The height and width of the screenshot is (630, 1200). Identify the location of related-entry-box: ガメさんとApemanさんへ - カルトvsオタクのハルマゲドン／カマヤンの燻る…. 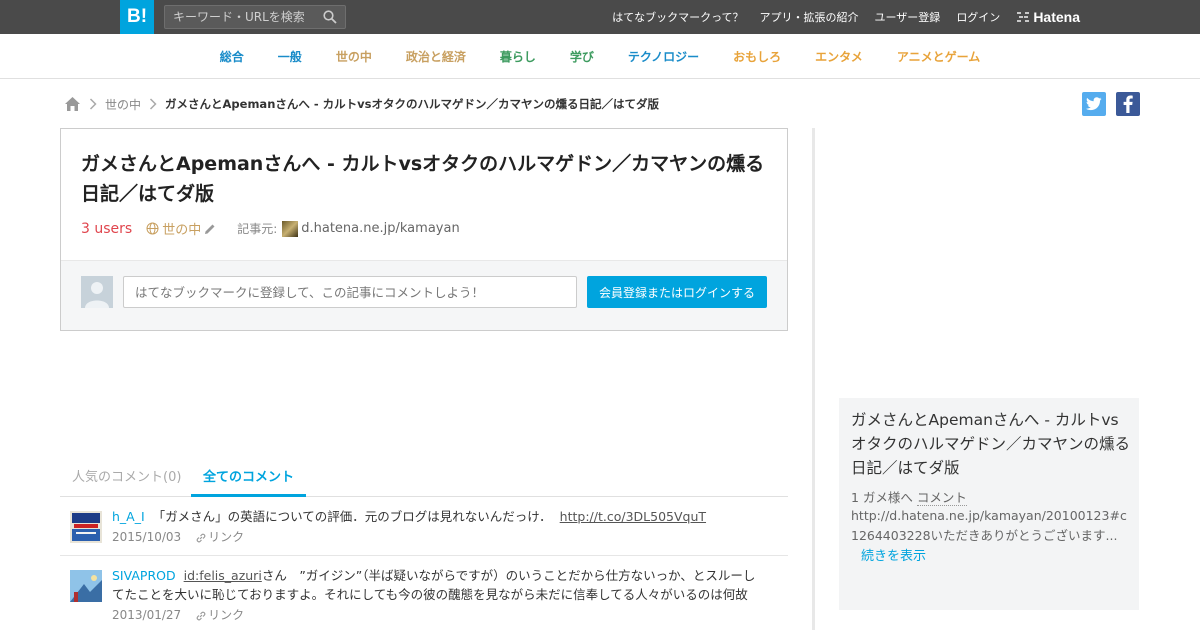
(989, 504).